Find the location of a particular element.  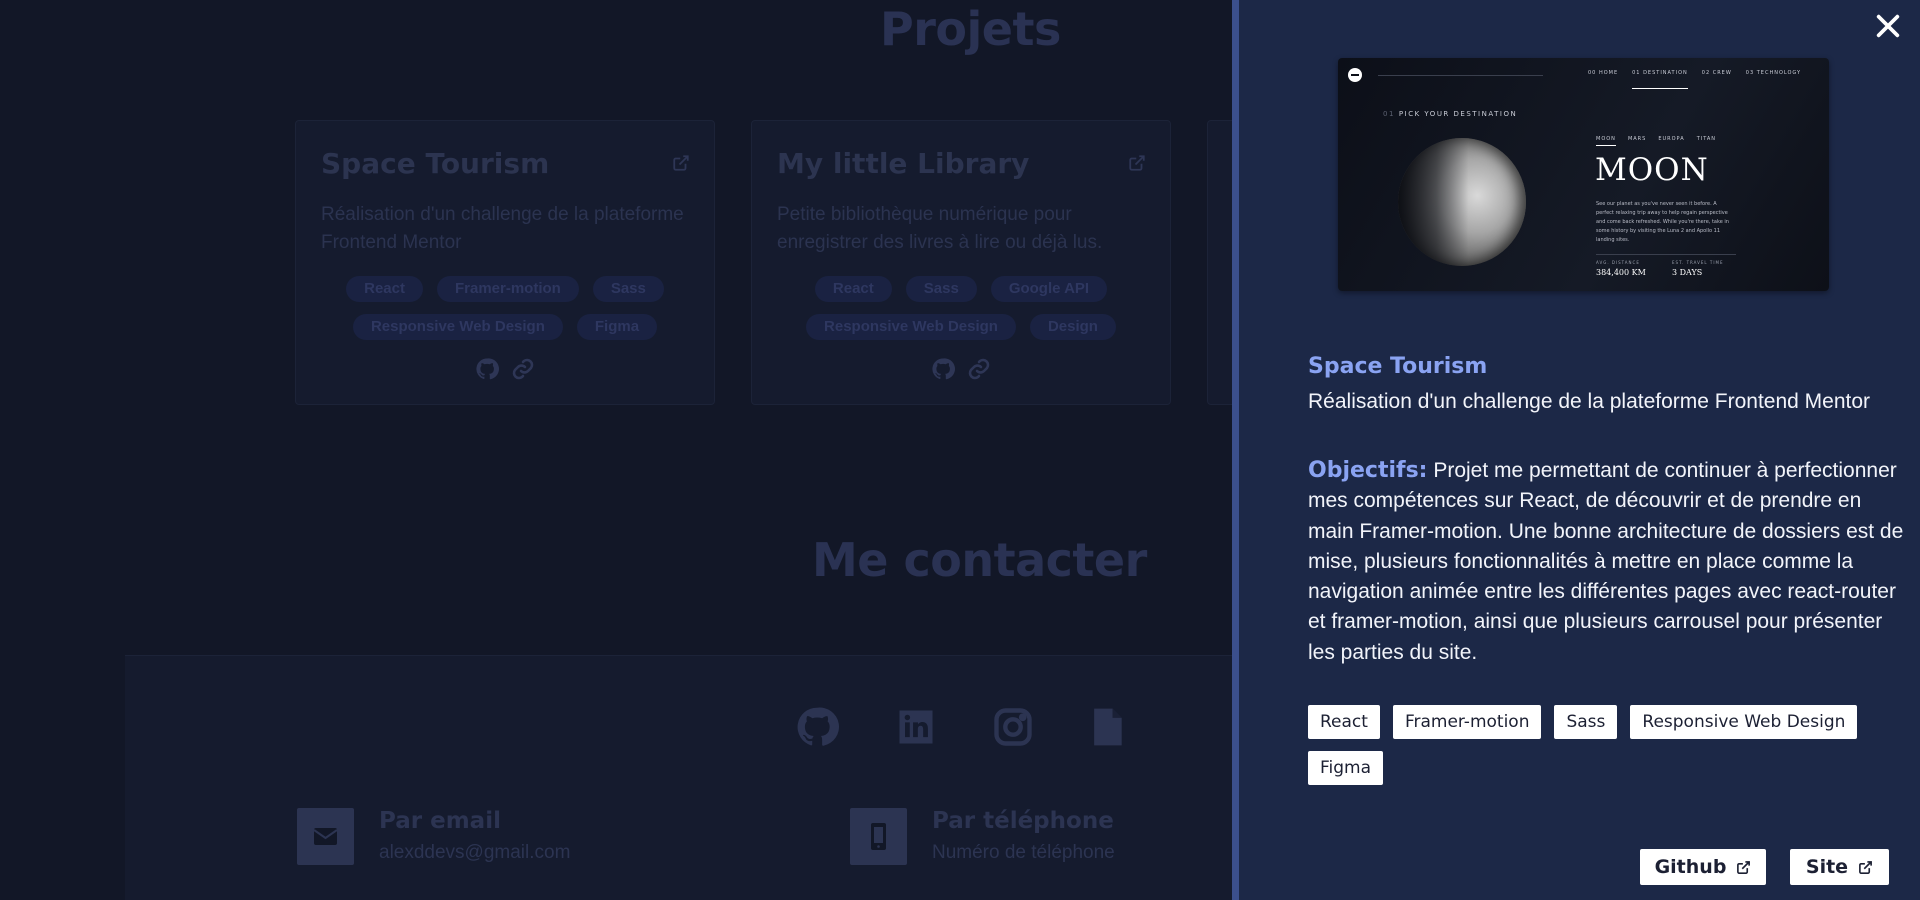

preview-tab: MARS is located at coordinates (1637, 139).